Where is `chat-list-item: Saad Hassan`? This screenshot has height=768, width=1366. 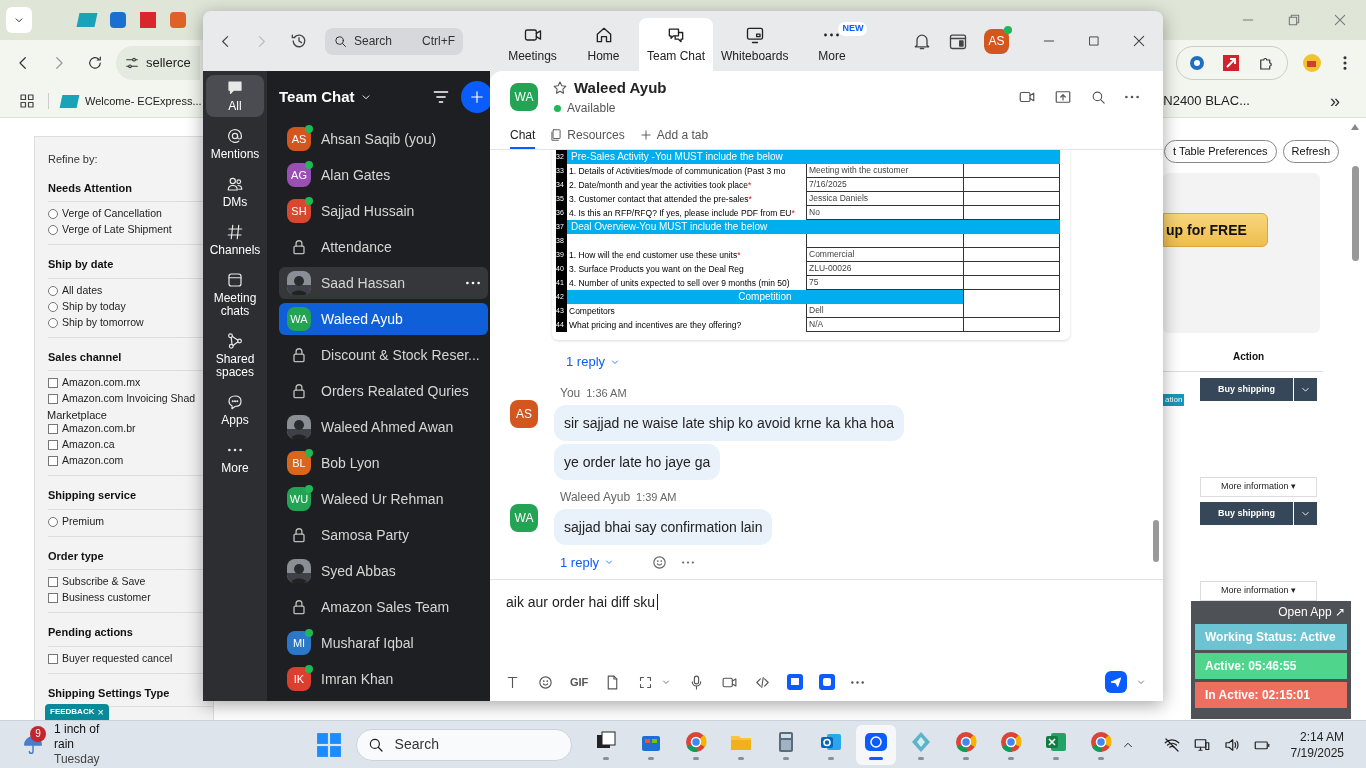
chat-list-item: Saad Hassan is located at coordinates (383, 283).